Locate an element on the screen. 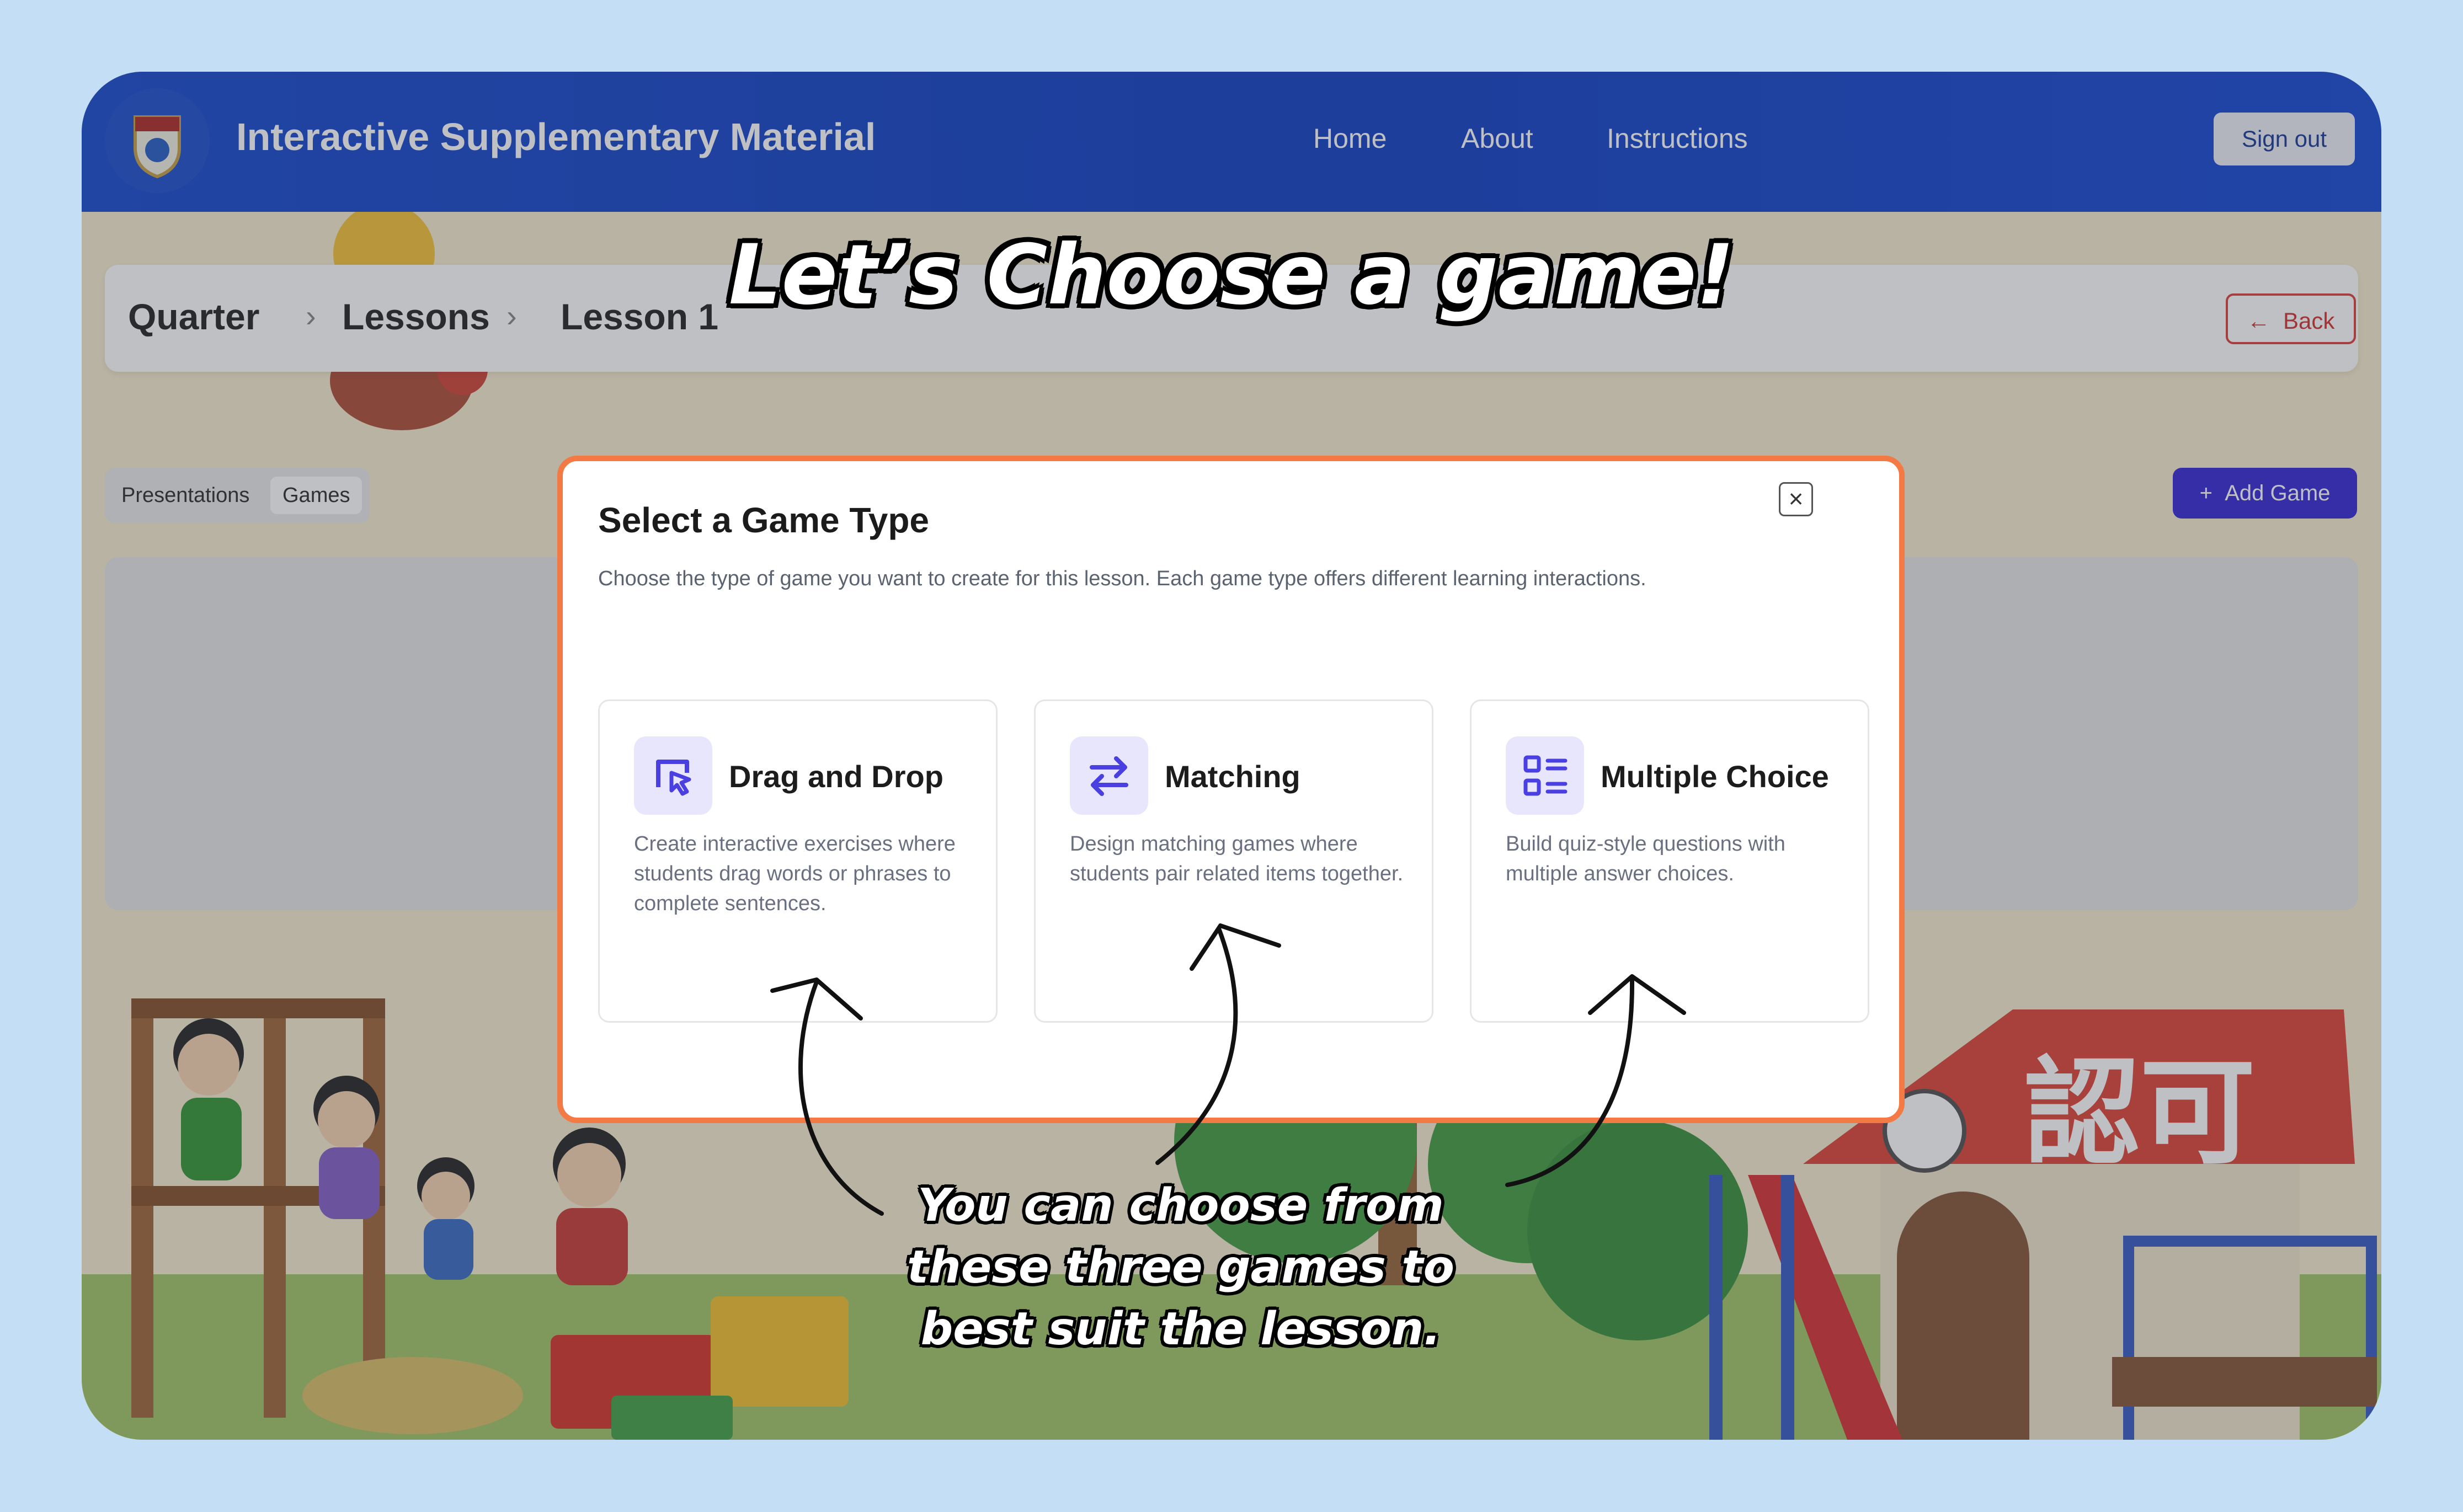  caption-line: best suit the lesson. is located at coordinates (1180, 1329).